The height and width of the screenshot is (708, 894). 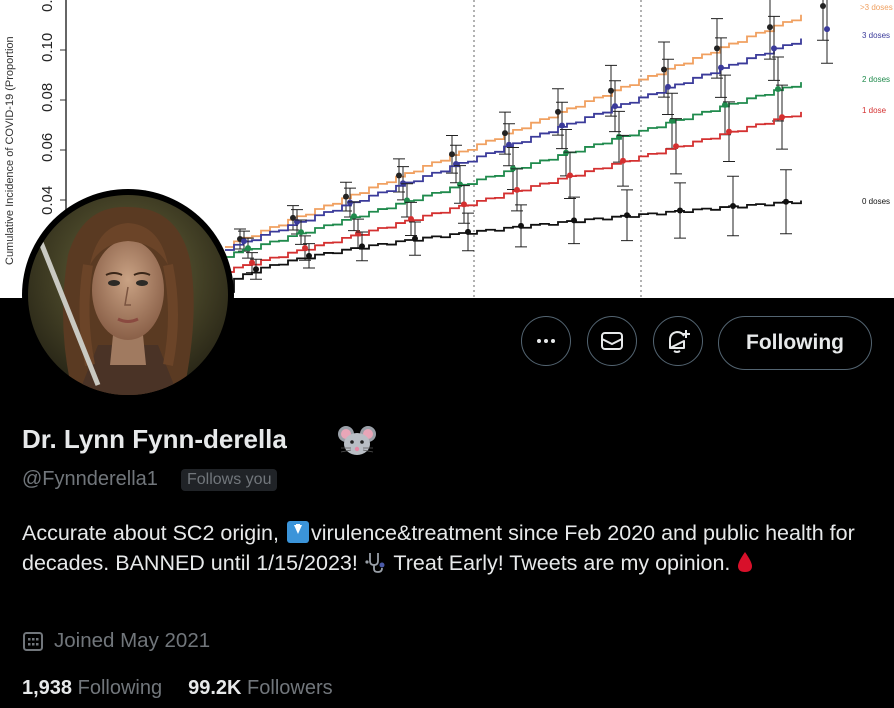 I want to click on bell-plus-icon, so click(x=679, y=341).